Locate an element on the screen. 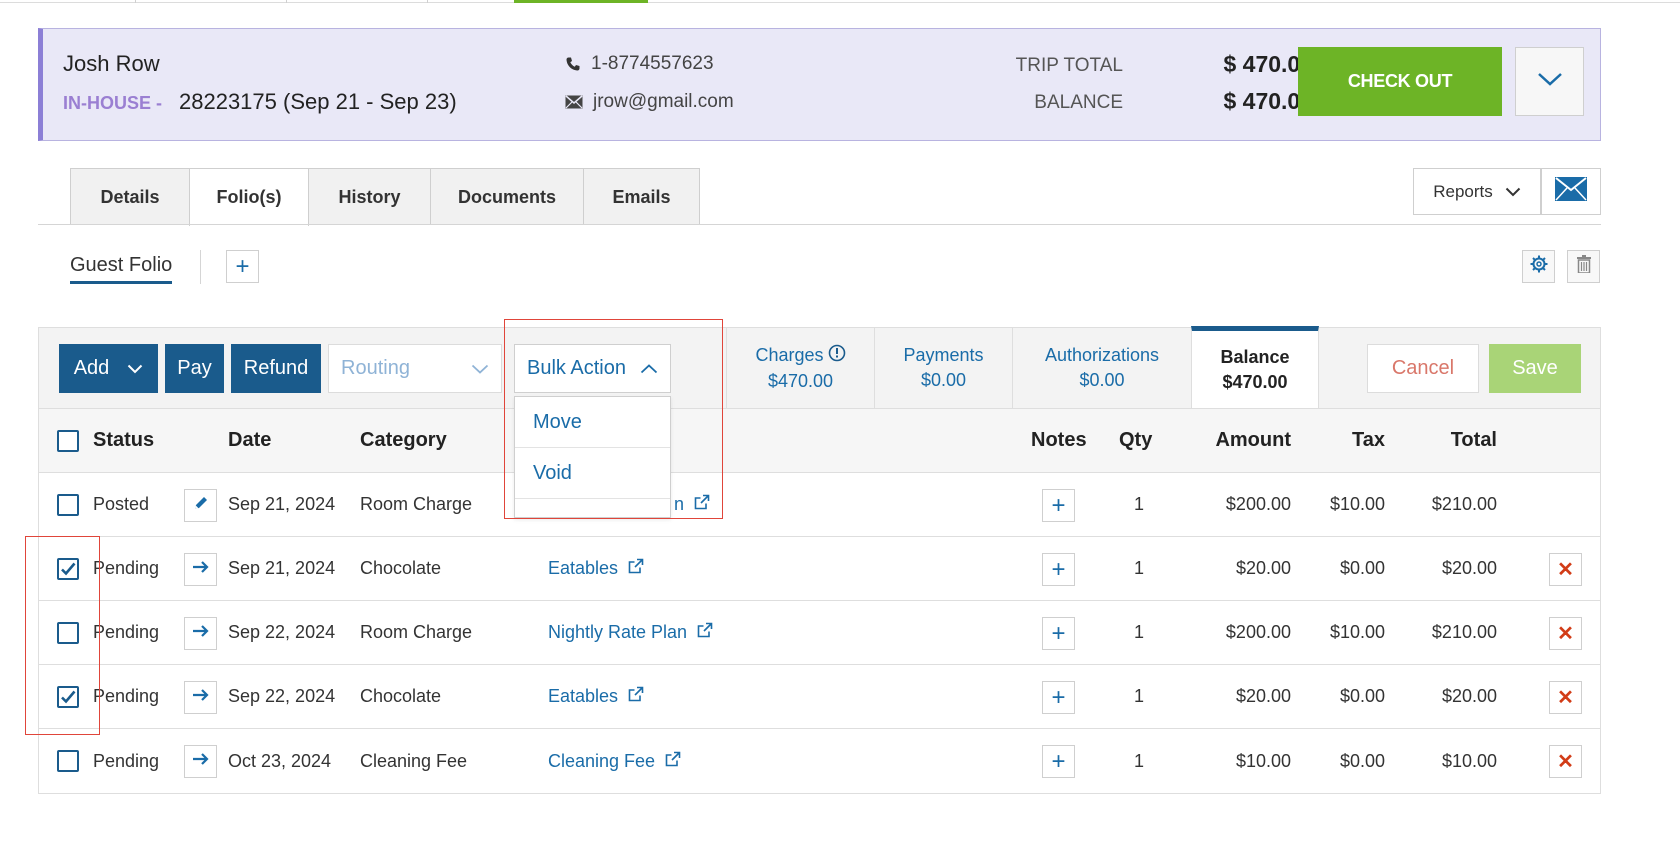 This screenshot has height=847, width=1680. column-header-category: Category is located at coordinates (403, 440).